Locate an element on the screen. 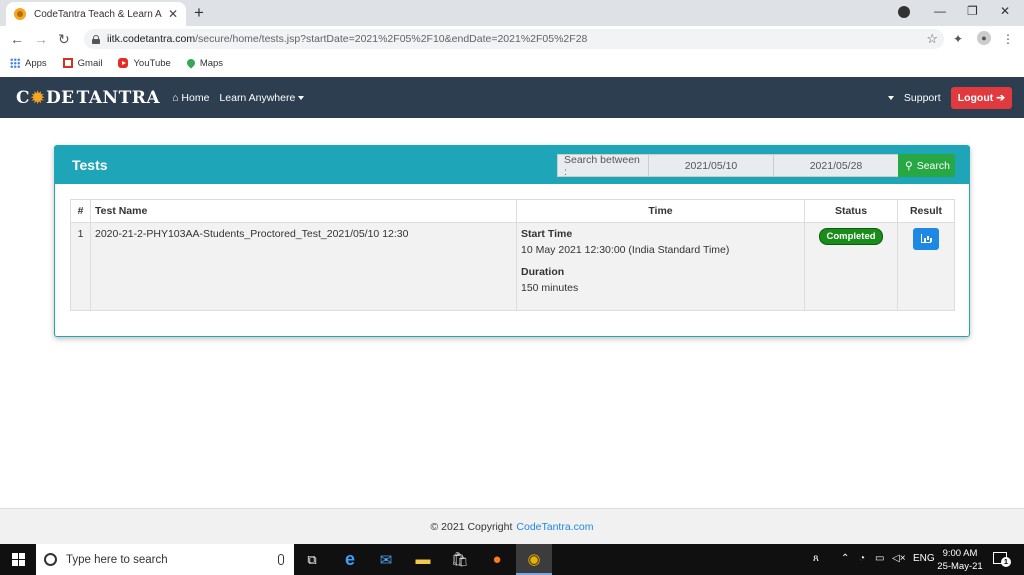 The width and height of the screenshot is (1024, 575). people-icon: ጸ is located at coordinates (816, 558).